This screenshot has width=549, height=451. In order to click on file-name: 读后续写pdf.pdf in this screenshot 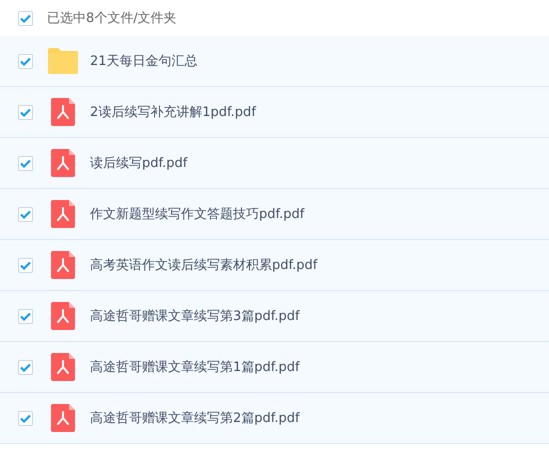, I will do `click(139, 163)`.